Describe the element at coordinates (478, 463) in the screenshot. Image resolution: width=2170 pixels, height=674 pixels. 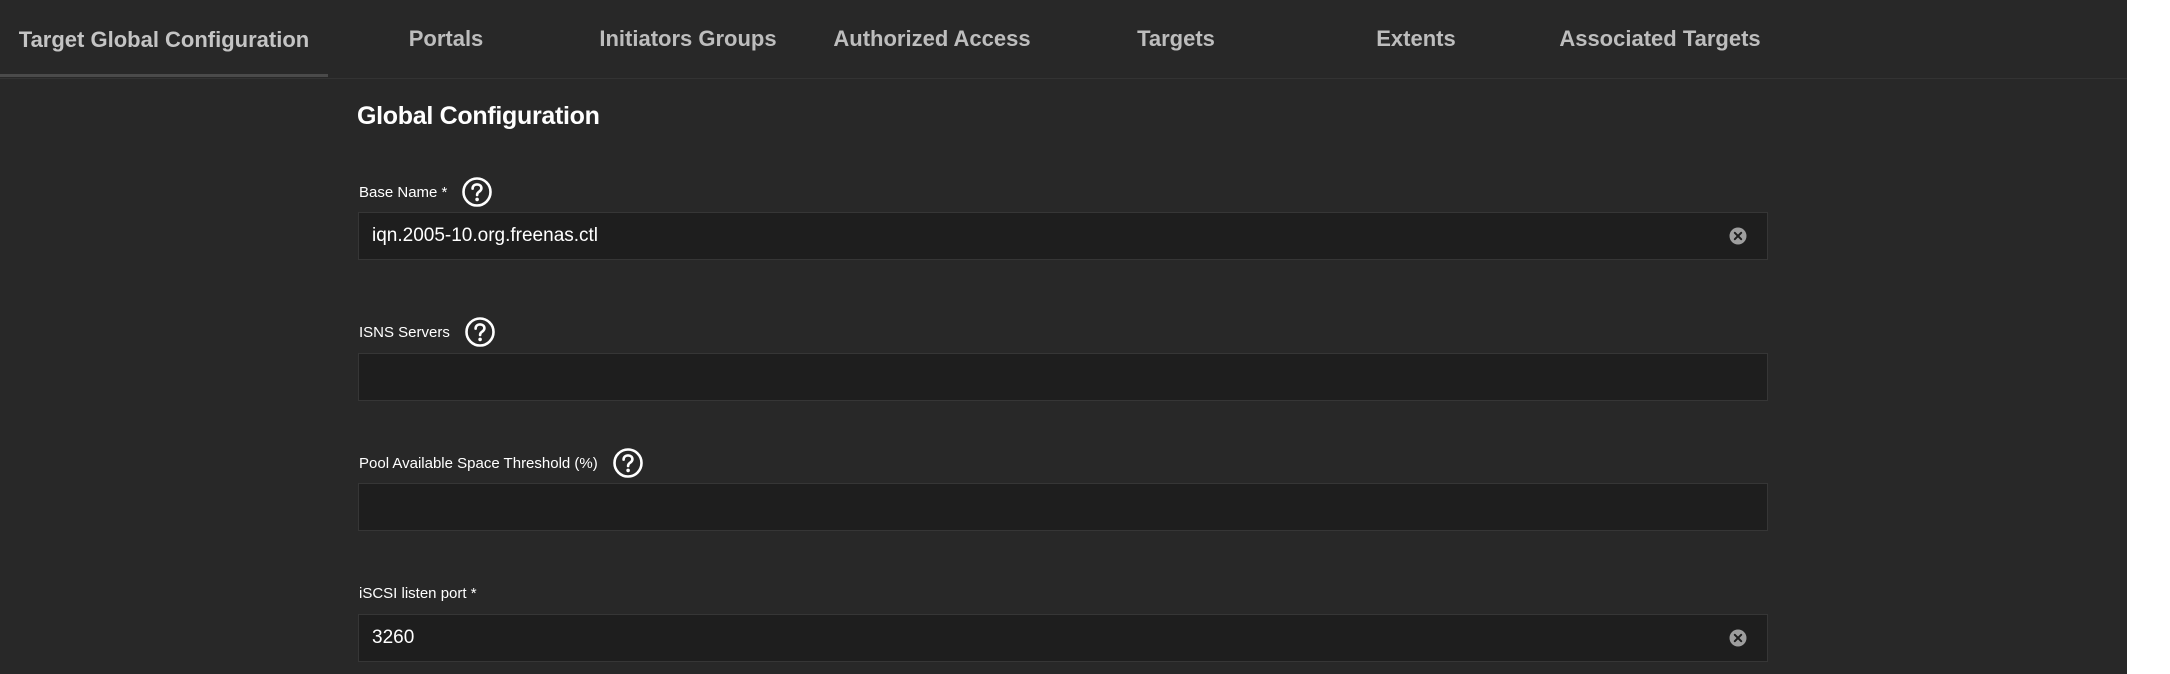
I see `pool-threshold-label: Pool Available Space Threshold (%)` at that location.